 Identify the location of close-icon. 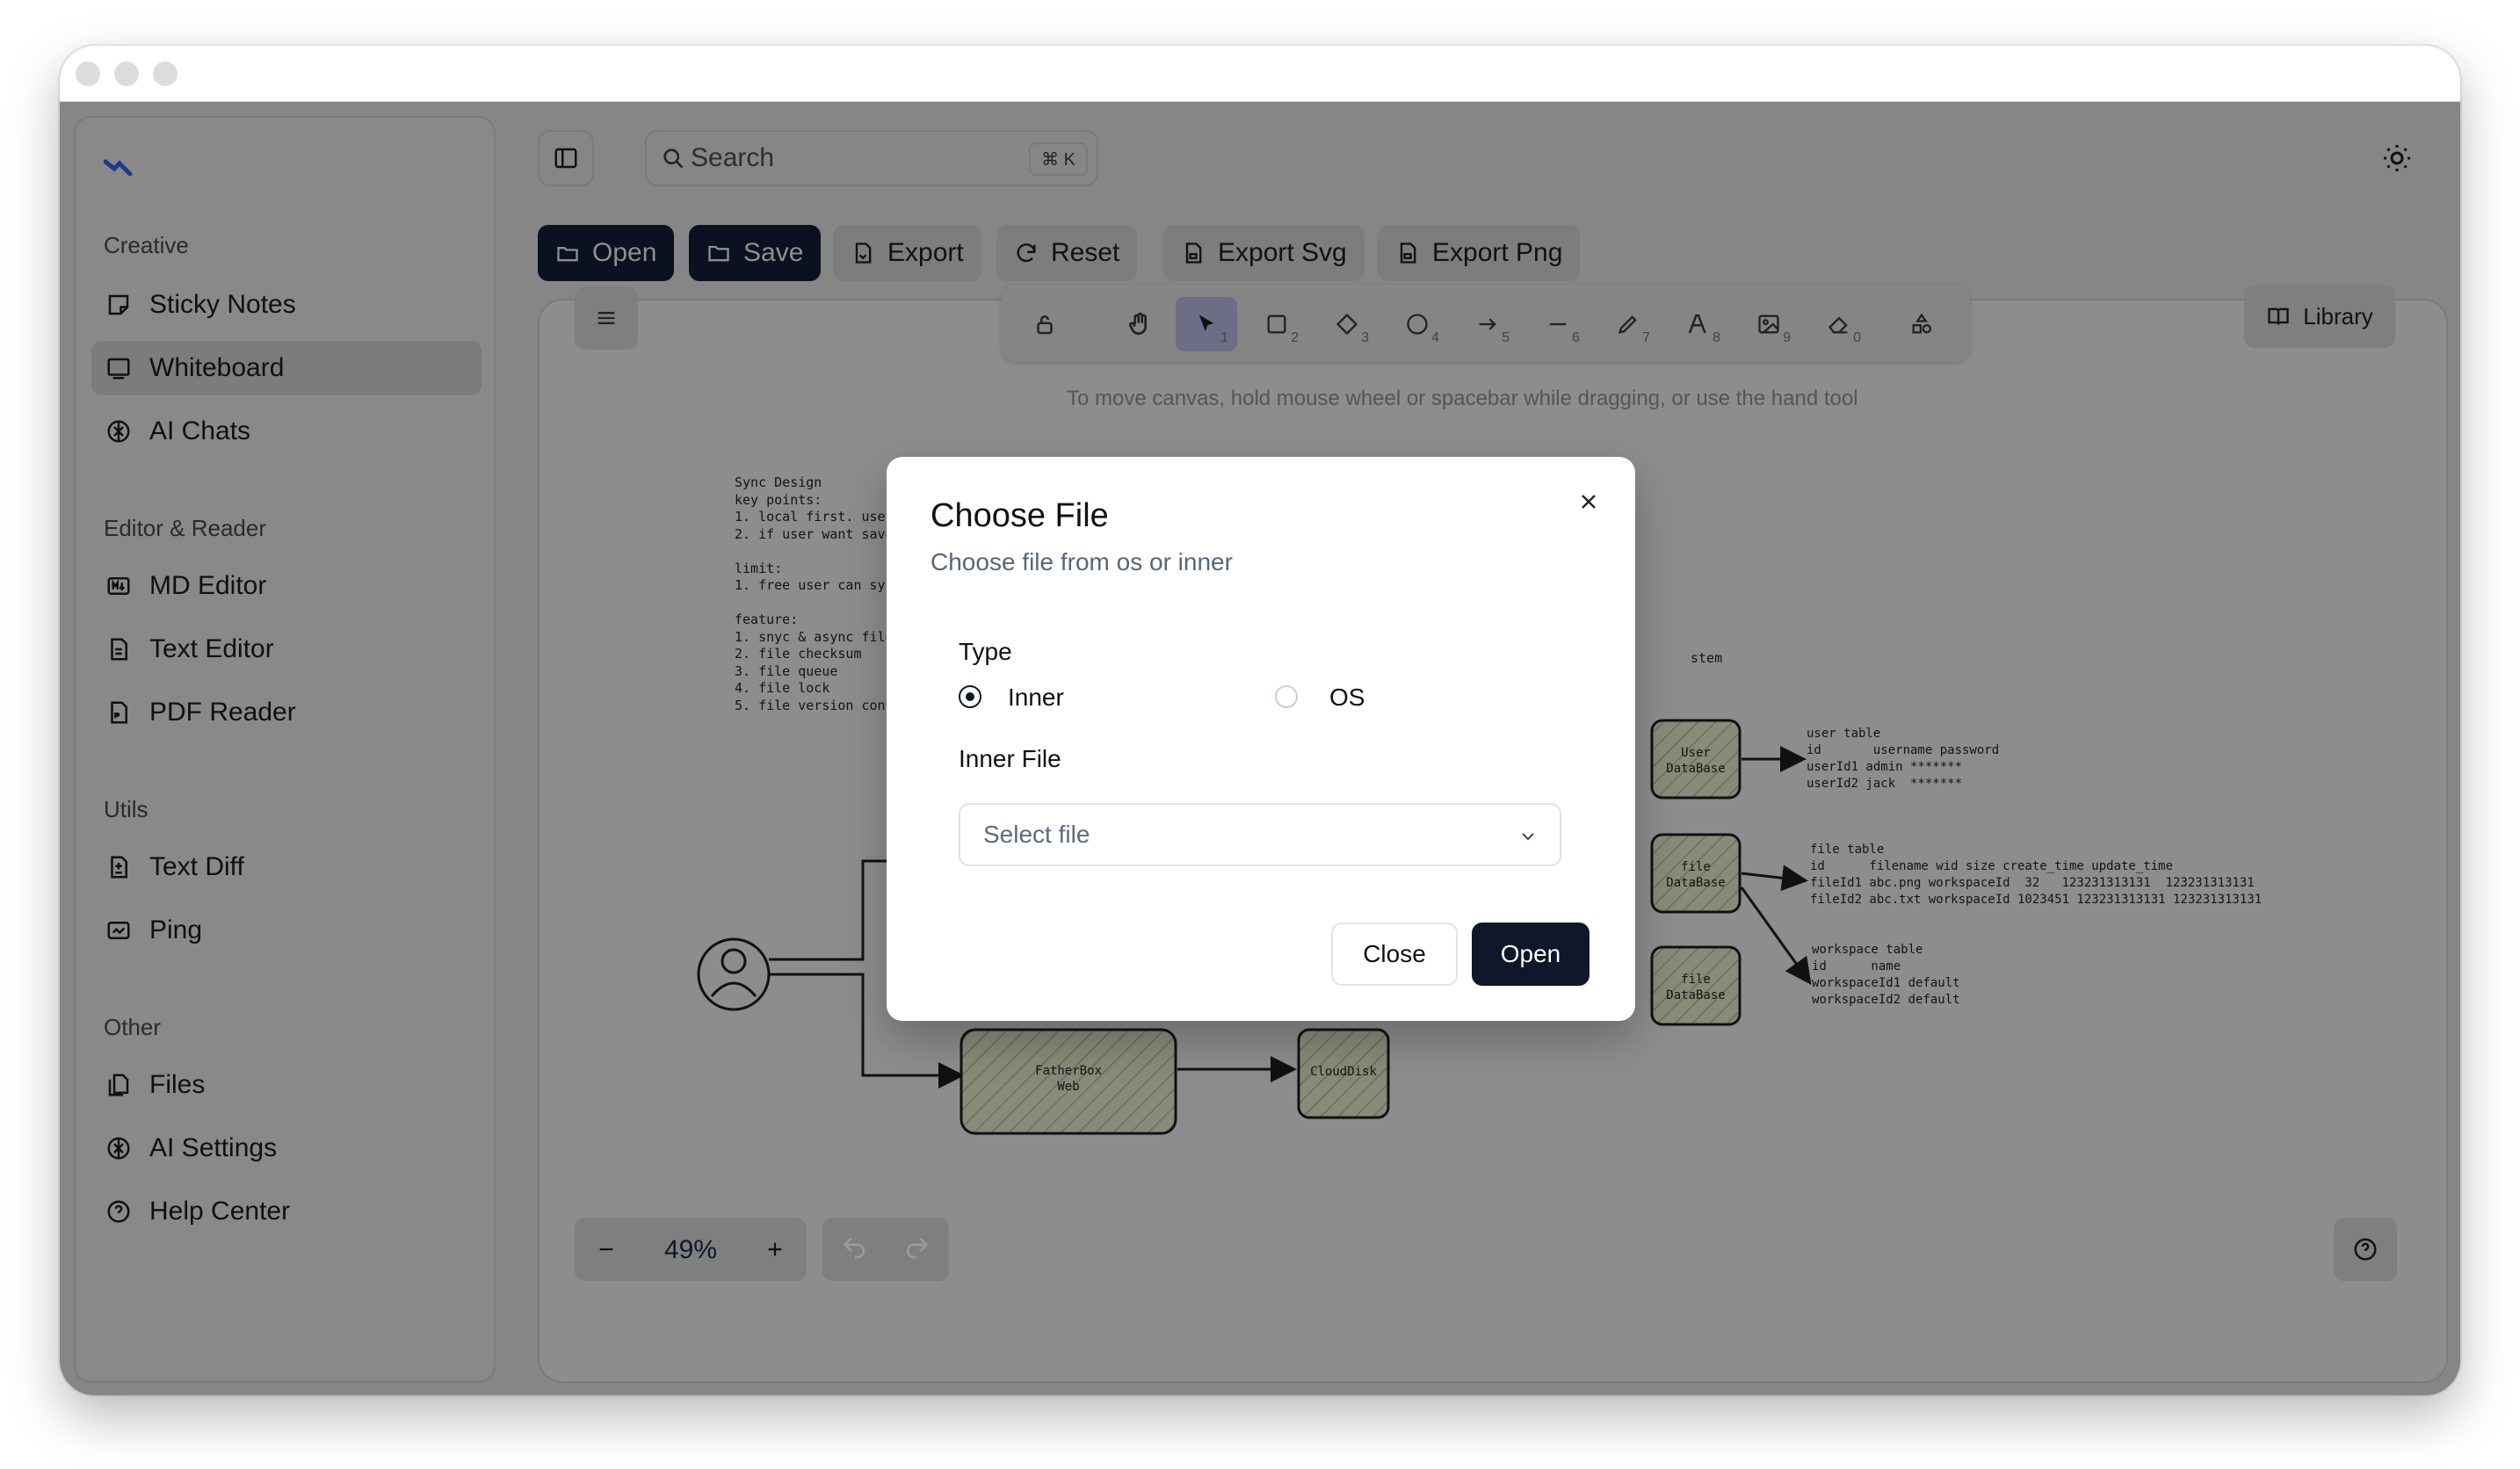
(1589, 502).